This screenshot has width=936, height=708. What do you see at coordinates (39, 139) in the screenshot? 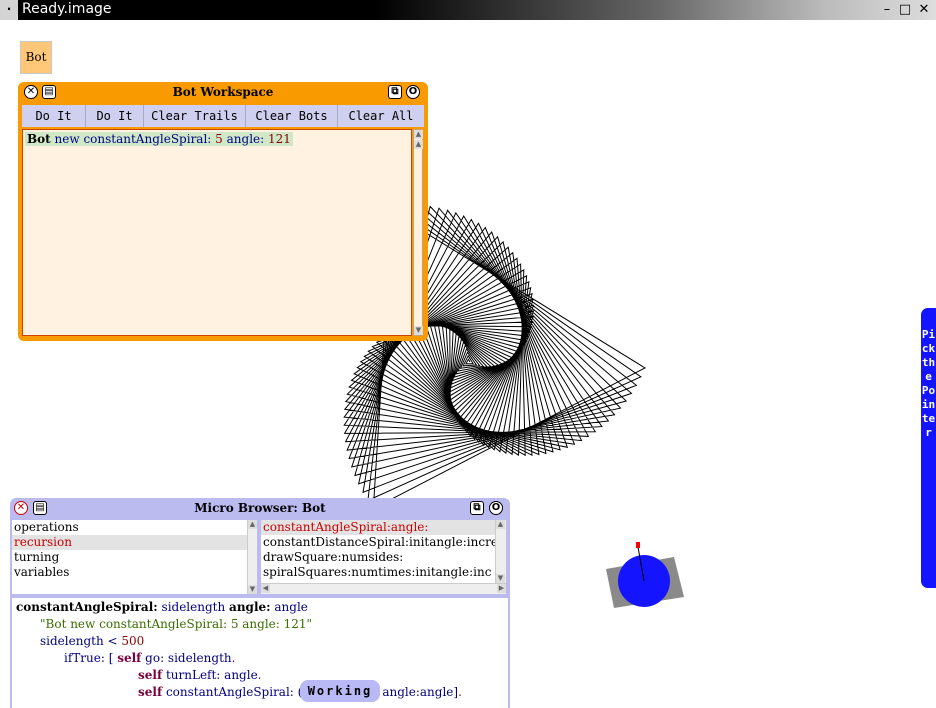
I see `code-receiver: Bot` at bounding box center [39, 139].